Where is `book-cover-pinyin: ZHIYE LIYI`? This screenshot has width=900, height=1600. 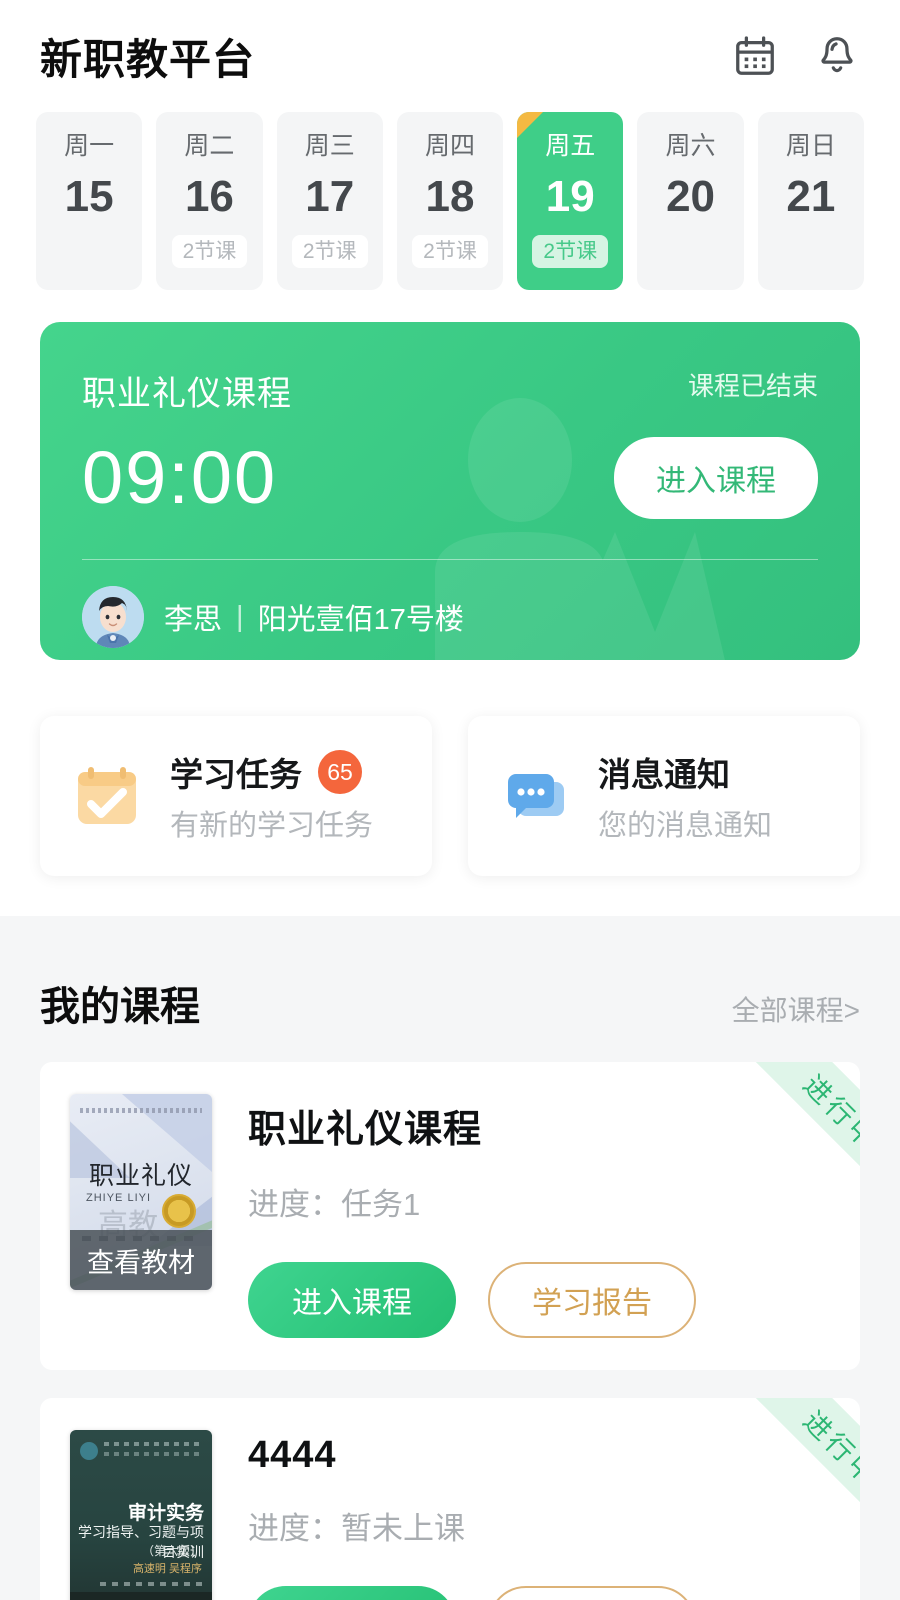
book-cover-pinyin: ZHIYE LIYI is located at coordinates (119, 1198).